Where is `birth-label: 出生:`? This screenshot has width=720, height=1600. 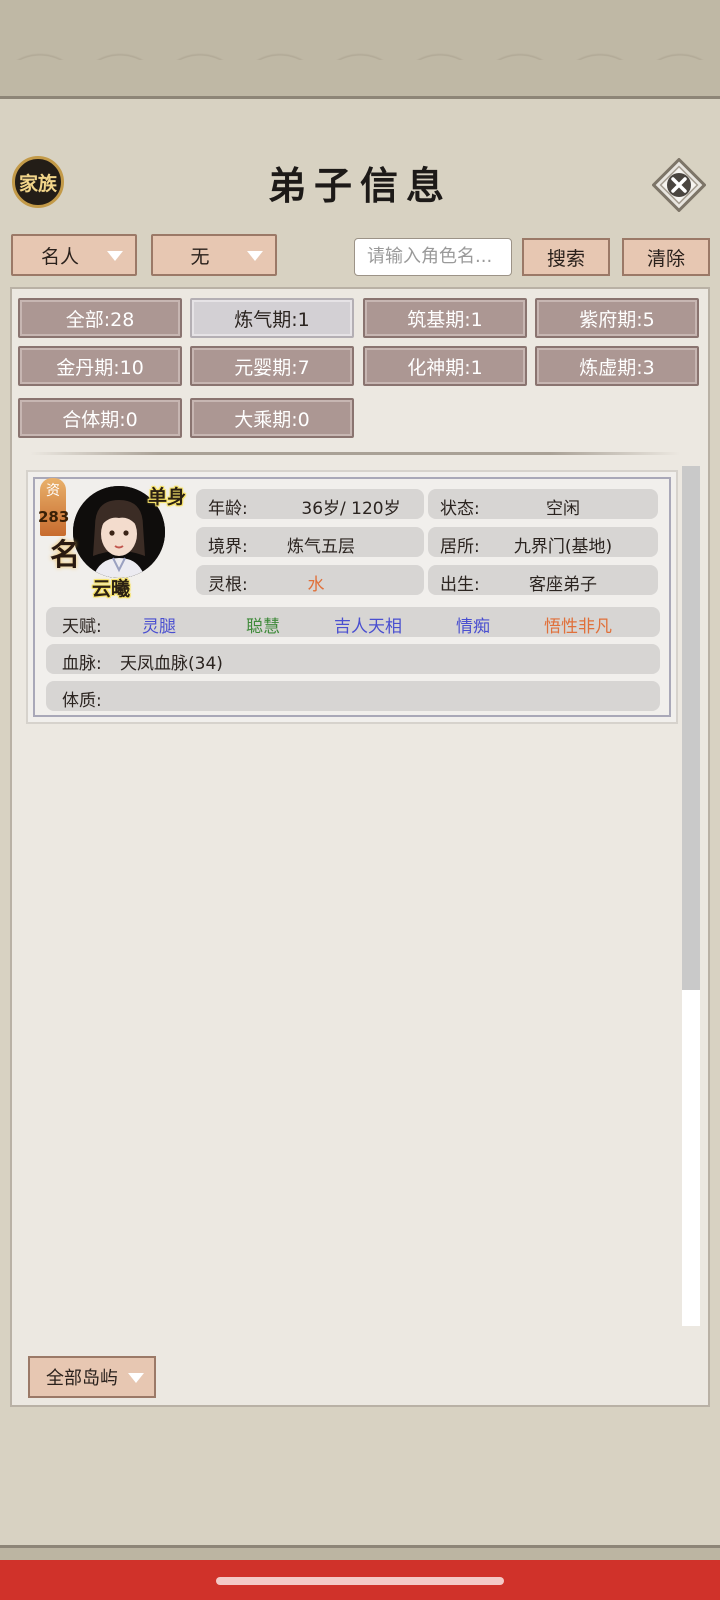
birth-label: 出生: is located at coordinates (460, 585).